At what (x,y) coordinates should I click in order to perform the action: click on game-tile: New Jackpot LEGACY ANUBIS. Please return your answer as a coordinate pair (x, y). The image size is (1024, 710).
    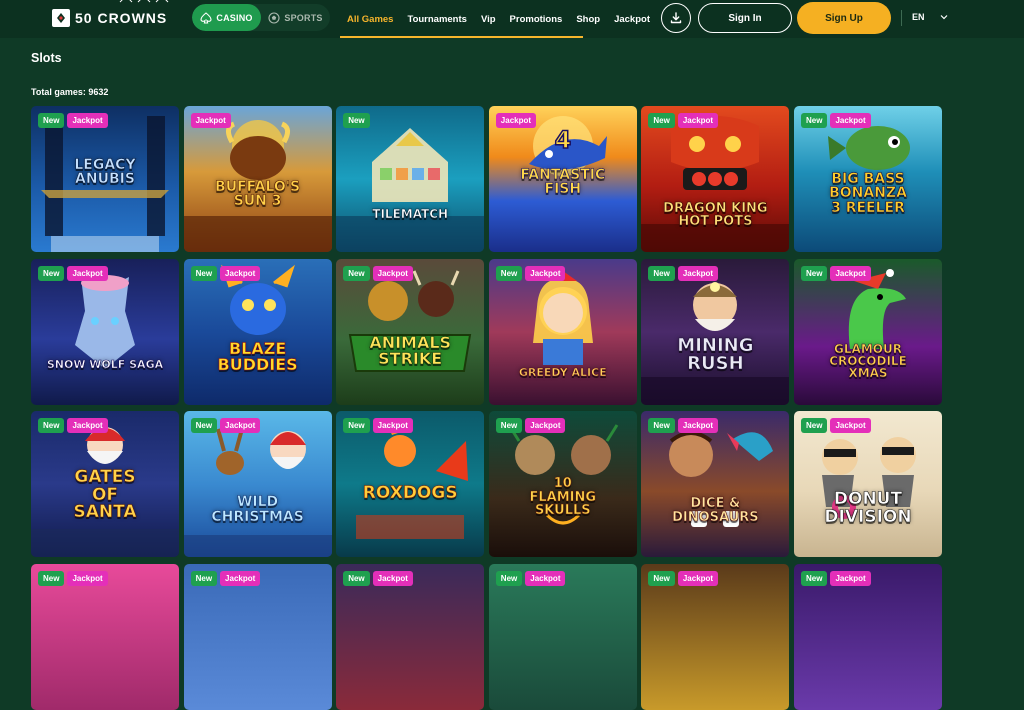
    Looking at the image, I should click on (105, 179).